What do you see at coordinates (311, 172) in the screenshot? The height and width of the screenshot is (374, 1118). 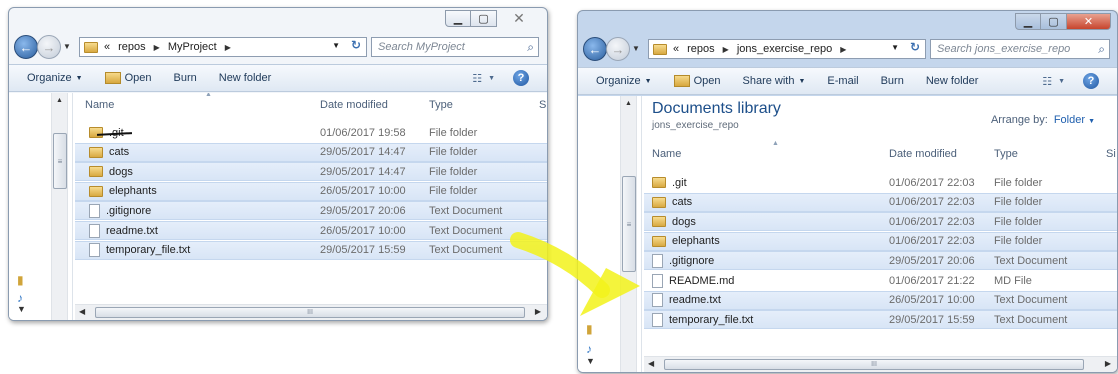 I see `file-row: dogs 29/05/2017 14:47 File folder` at bounding box center [311, 172].